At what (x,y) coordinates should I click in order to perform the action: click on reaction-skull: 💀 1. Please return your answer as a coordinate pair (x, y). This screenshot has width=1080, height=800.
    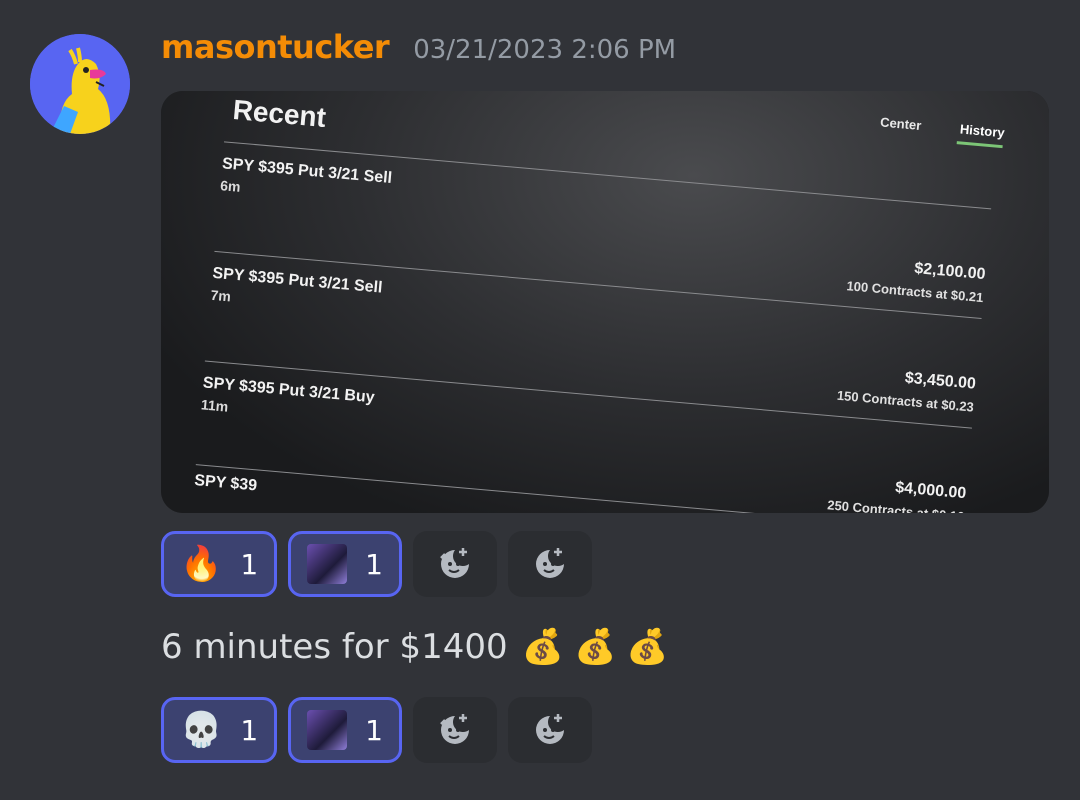
    Looking at the image, I should click on (219, 730).